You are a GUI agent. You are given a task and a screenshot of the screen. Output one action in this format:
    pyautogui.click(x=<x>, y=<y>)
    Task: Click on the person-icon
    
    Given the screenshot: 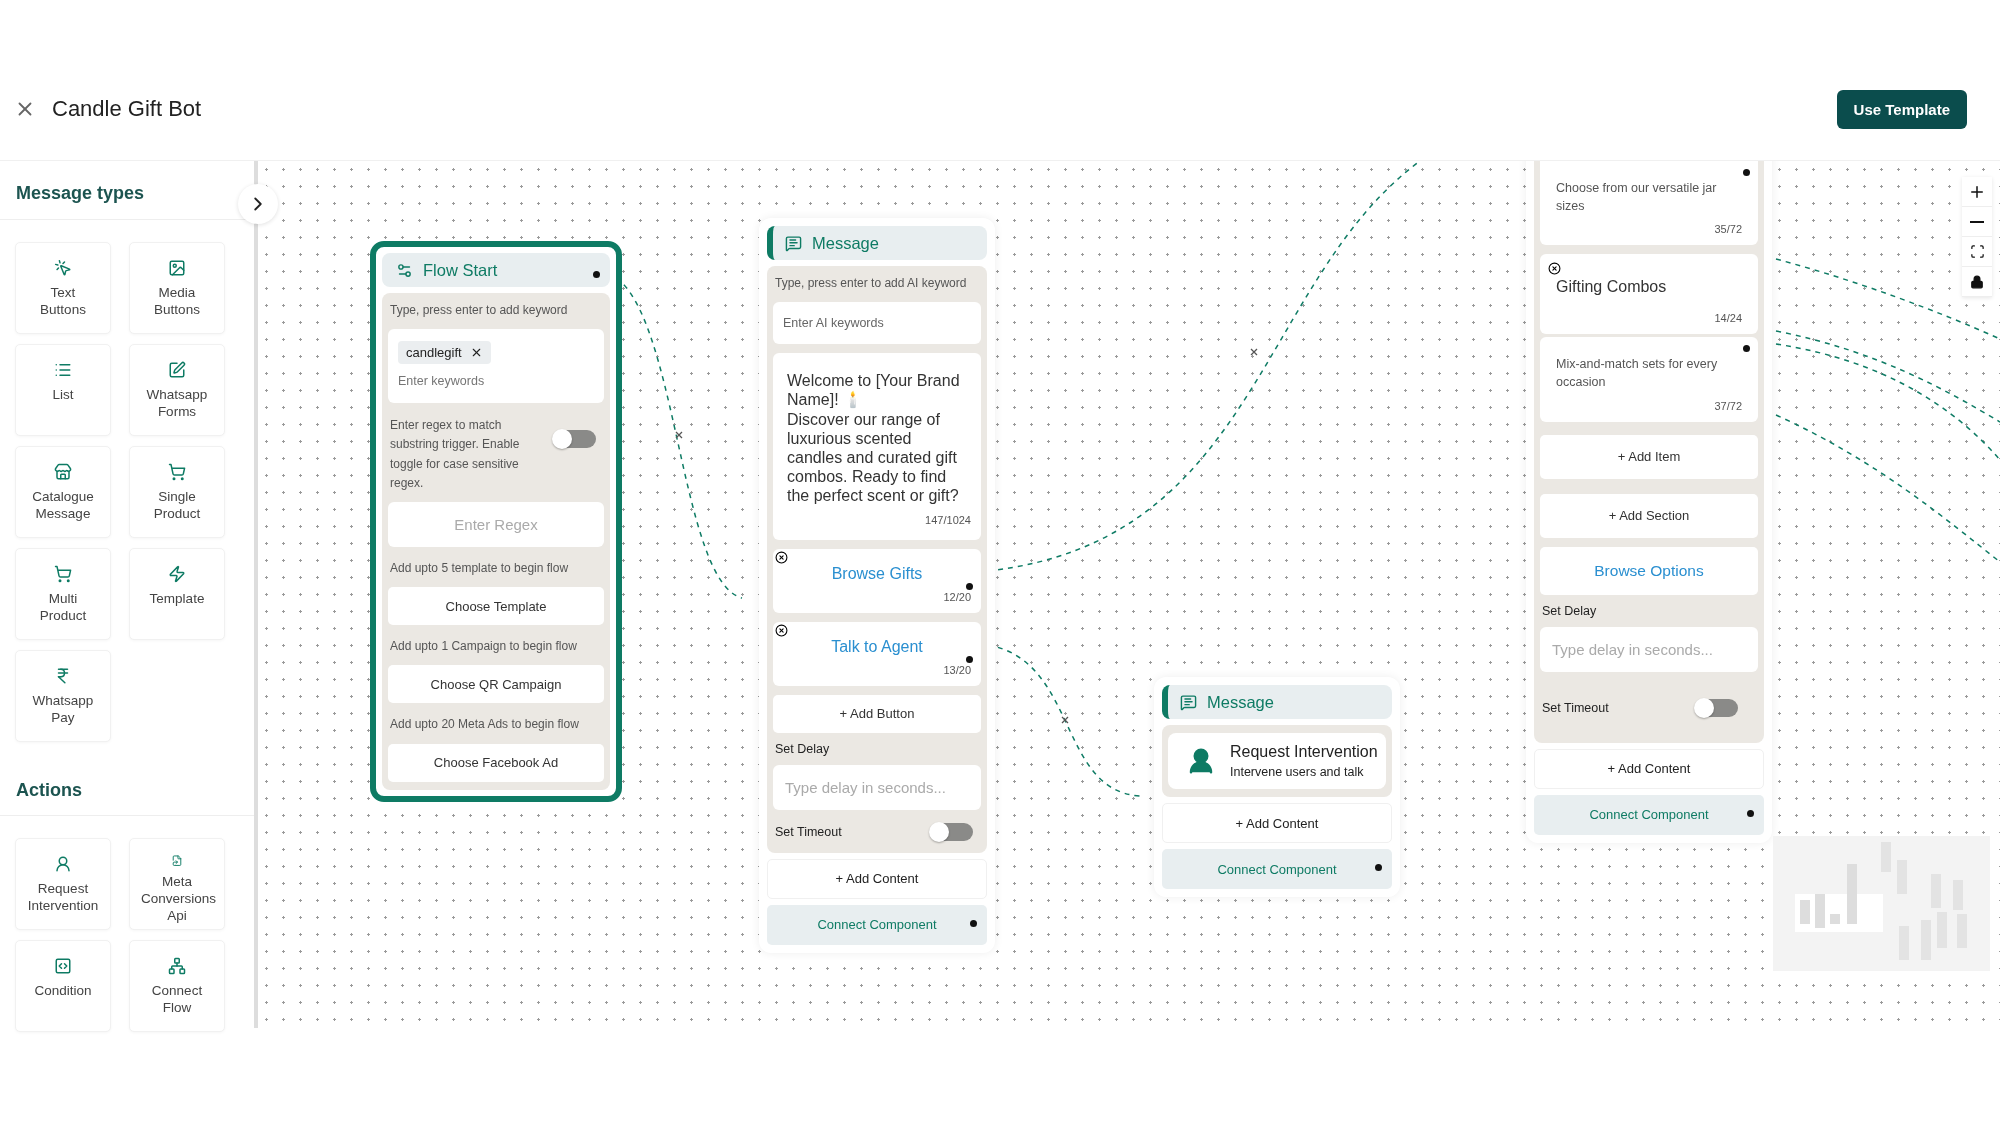 What is the action you would take?
    pyautogui.click(x=63, y=864)
    